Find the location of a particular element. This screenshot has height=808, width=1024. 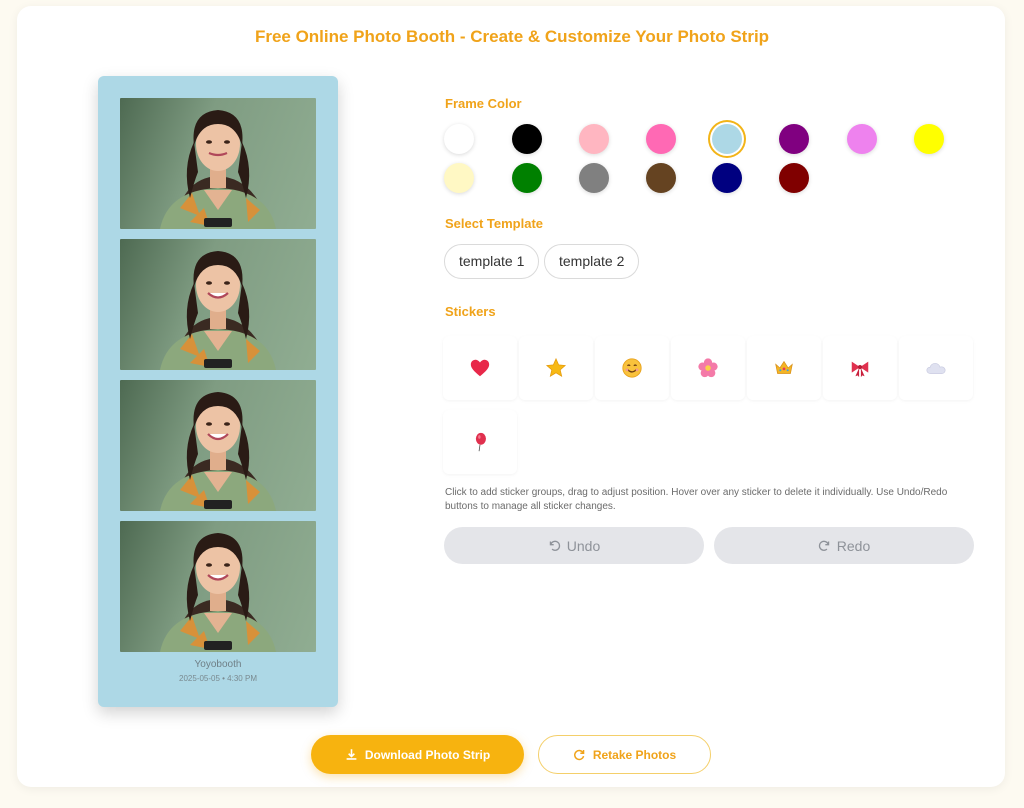

retake-icon is located at coordinates (579, 755).